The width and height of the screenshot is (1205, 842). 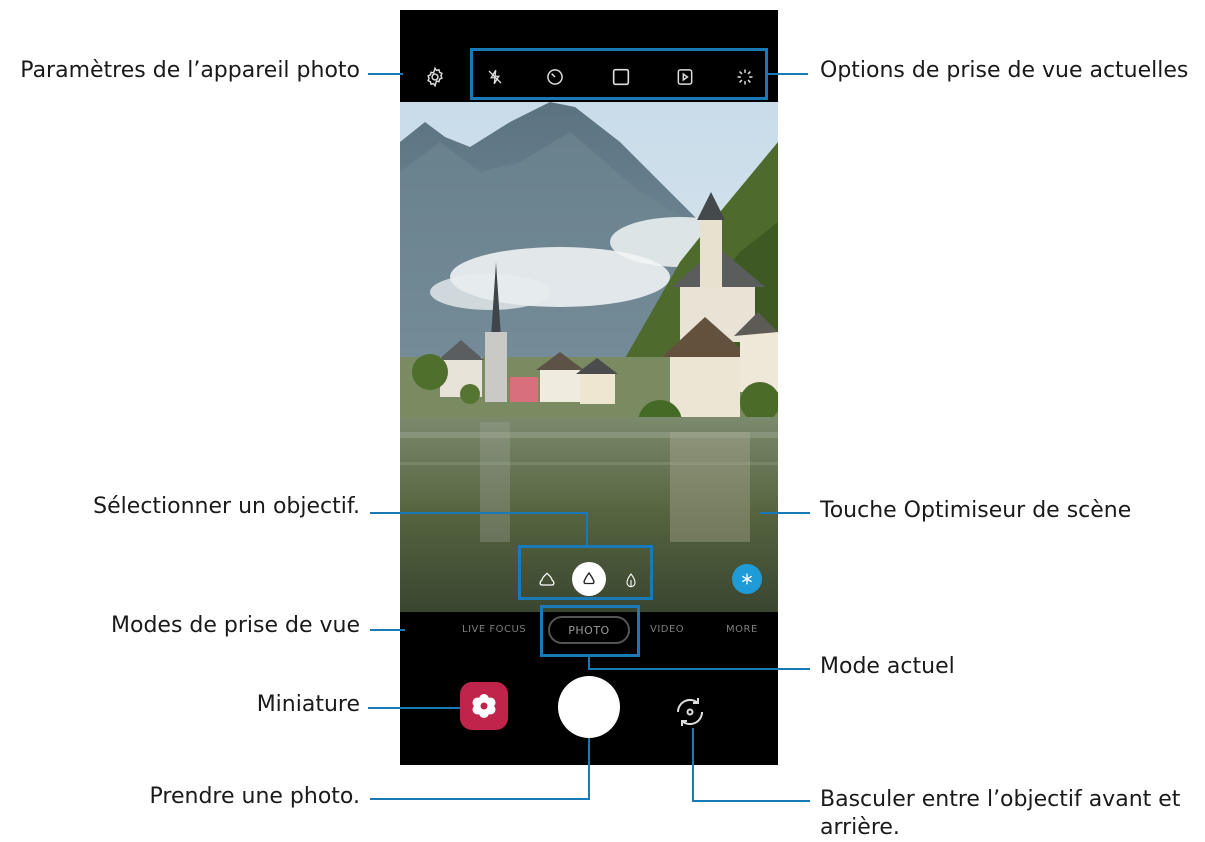 What do you see at coordinates (387, 630) in the screenshot?
I see `modes-leader` at bounding box center [387, 630].